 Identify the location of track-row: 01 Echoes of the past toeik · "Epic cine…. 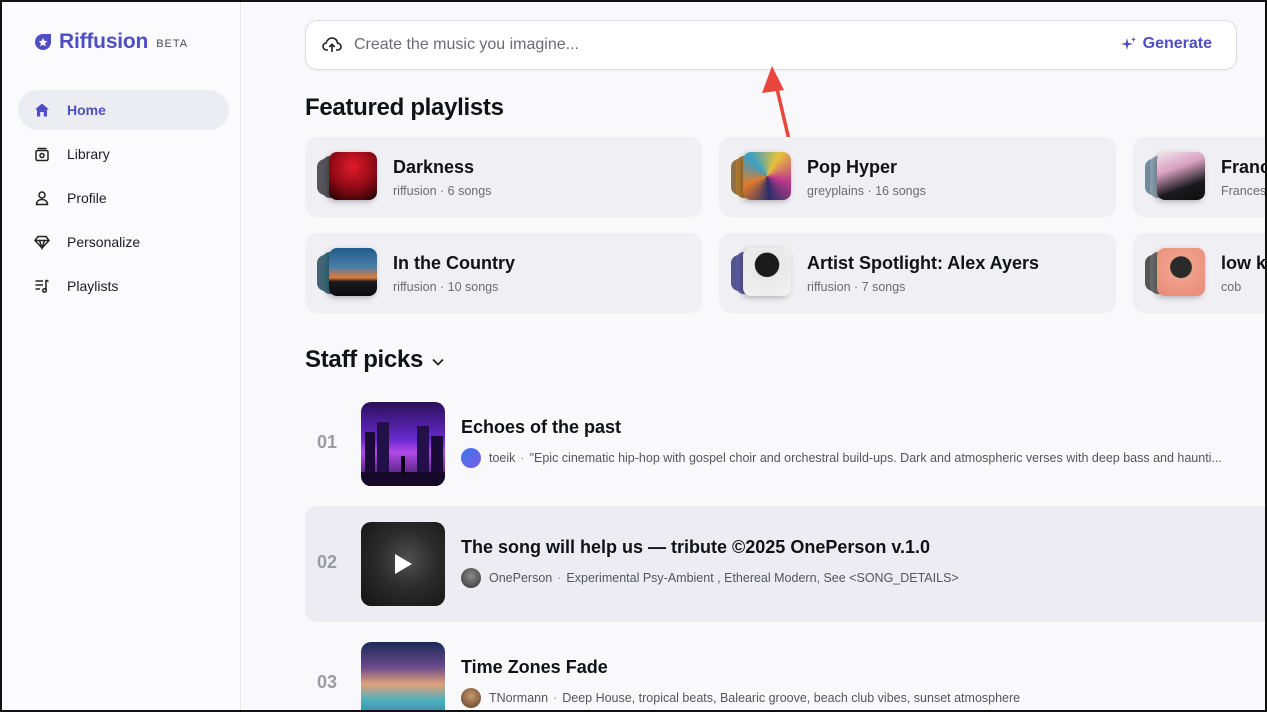
(785, 444).